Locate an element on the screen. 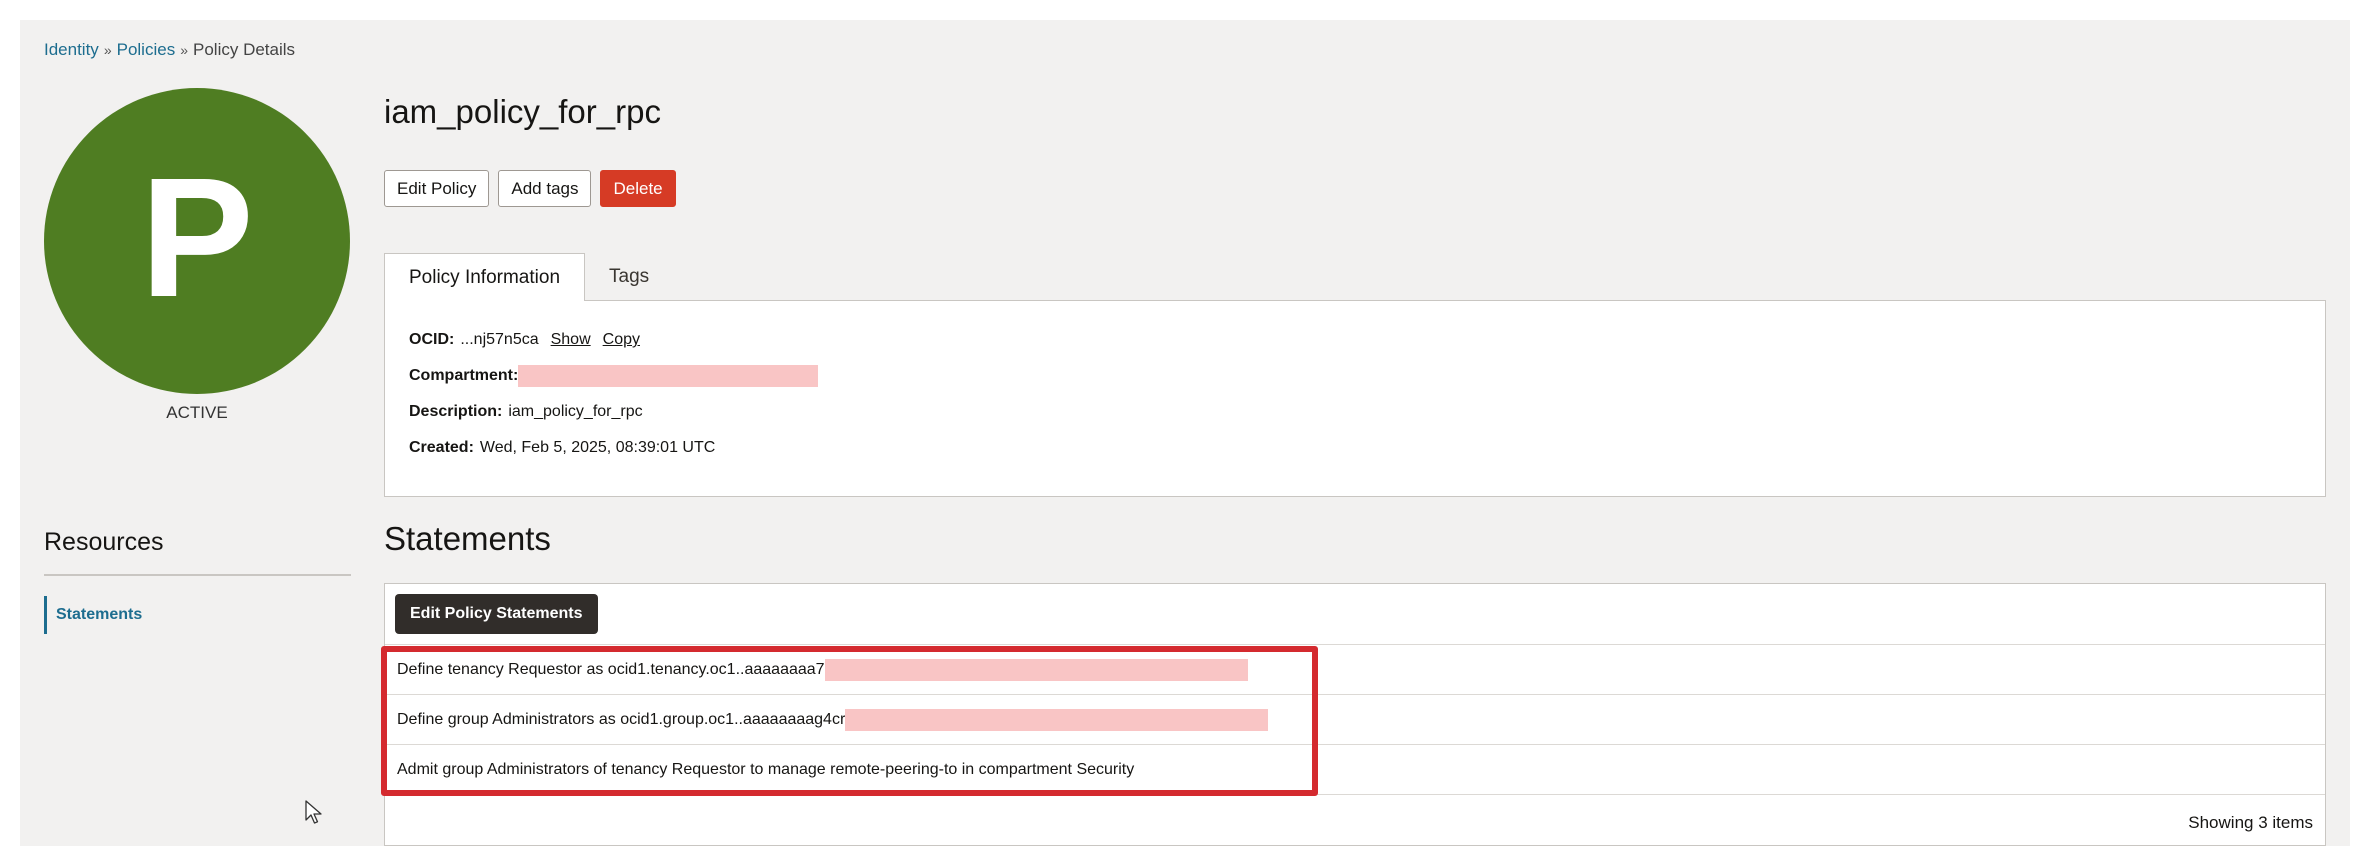 This screenshot has width=2370, height=867. compartment-redaction is located at coordinates (668, 376).